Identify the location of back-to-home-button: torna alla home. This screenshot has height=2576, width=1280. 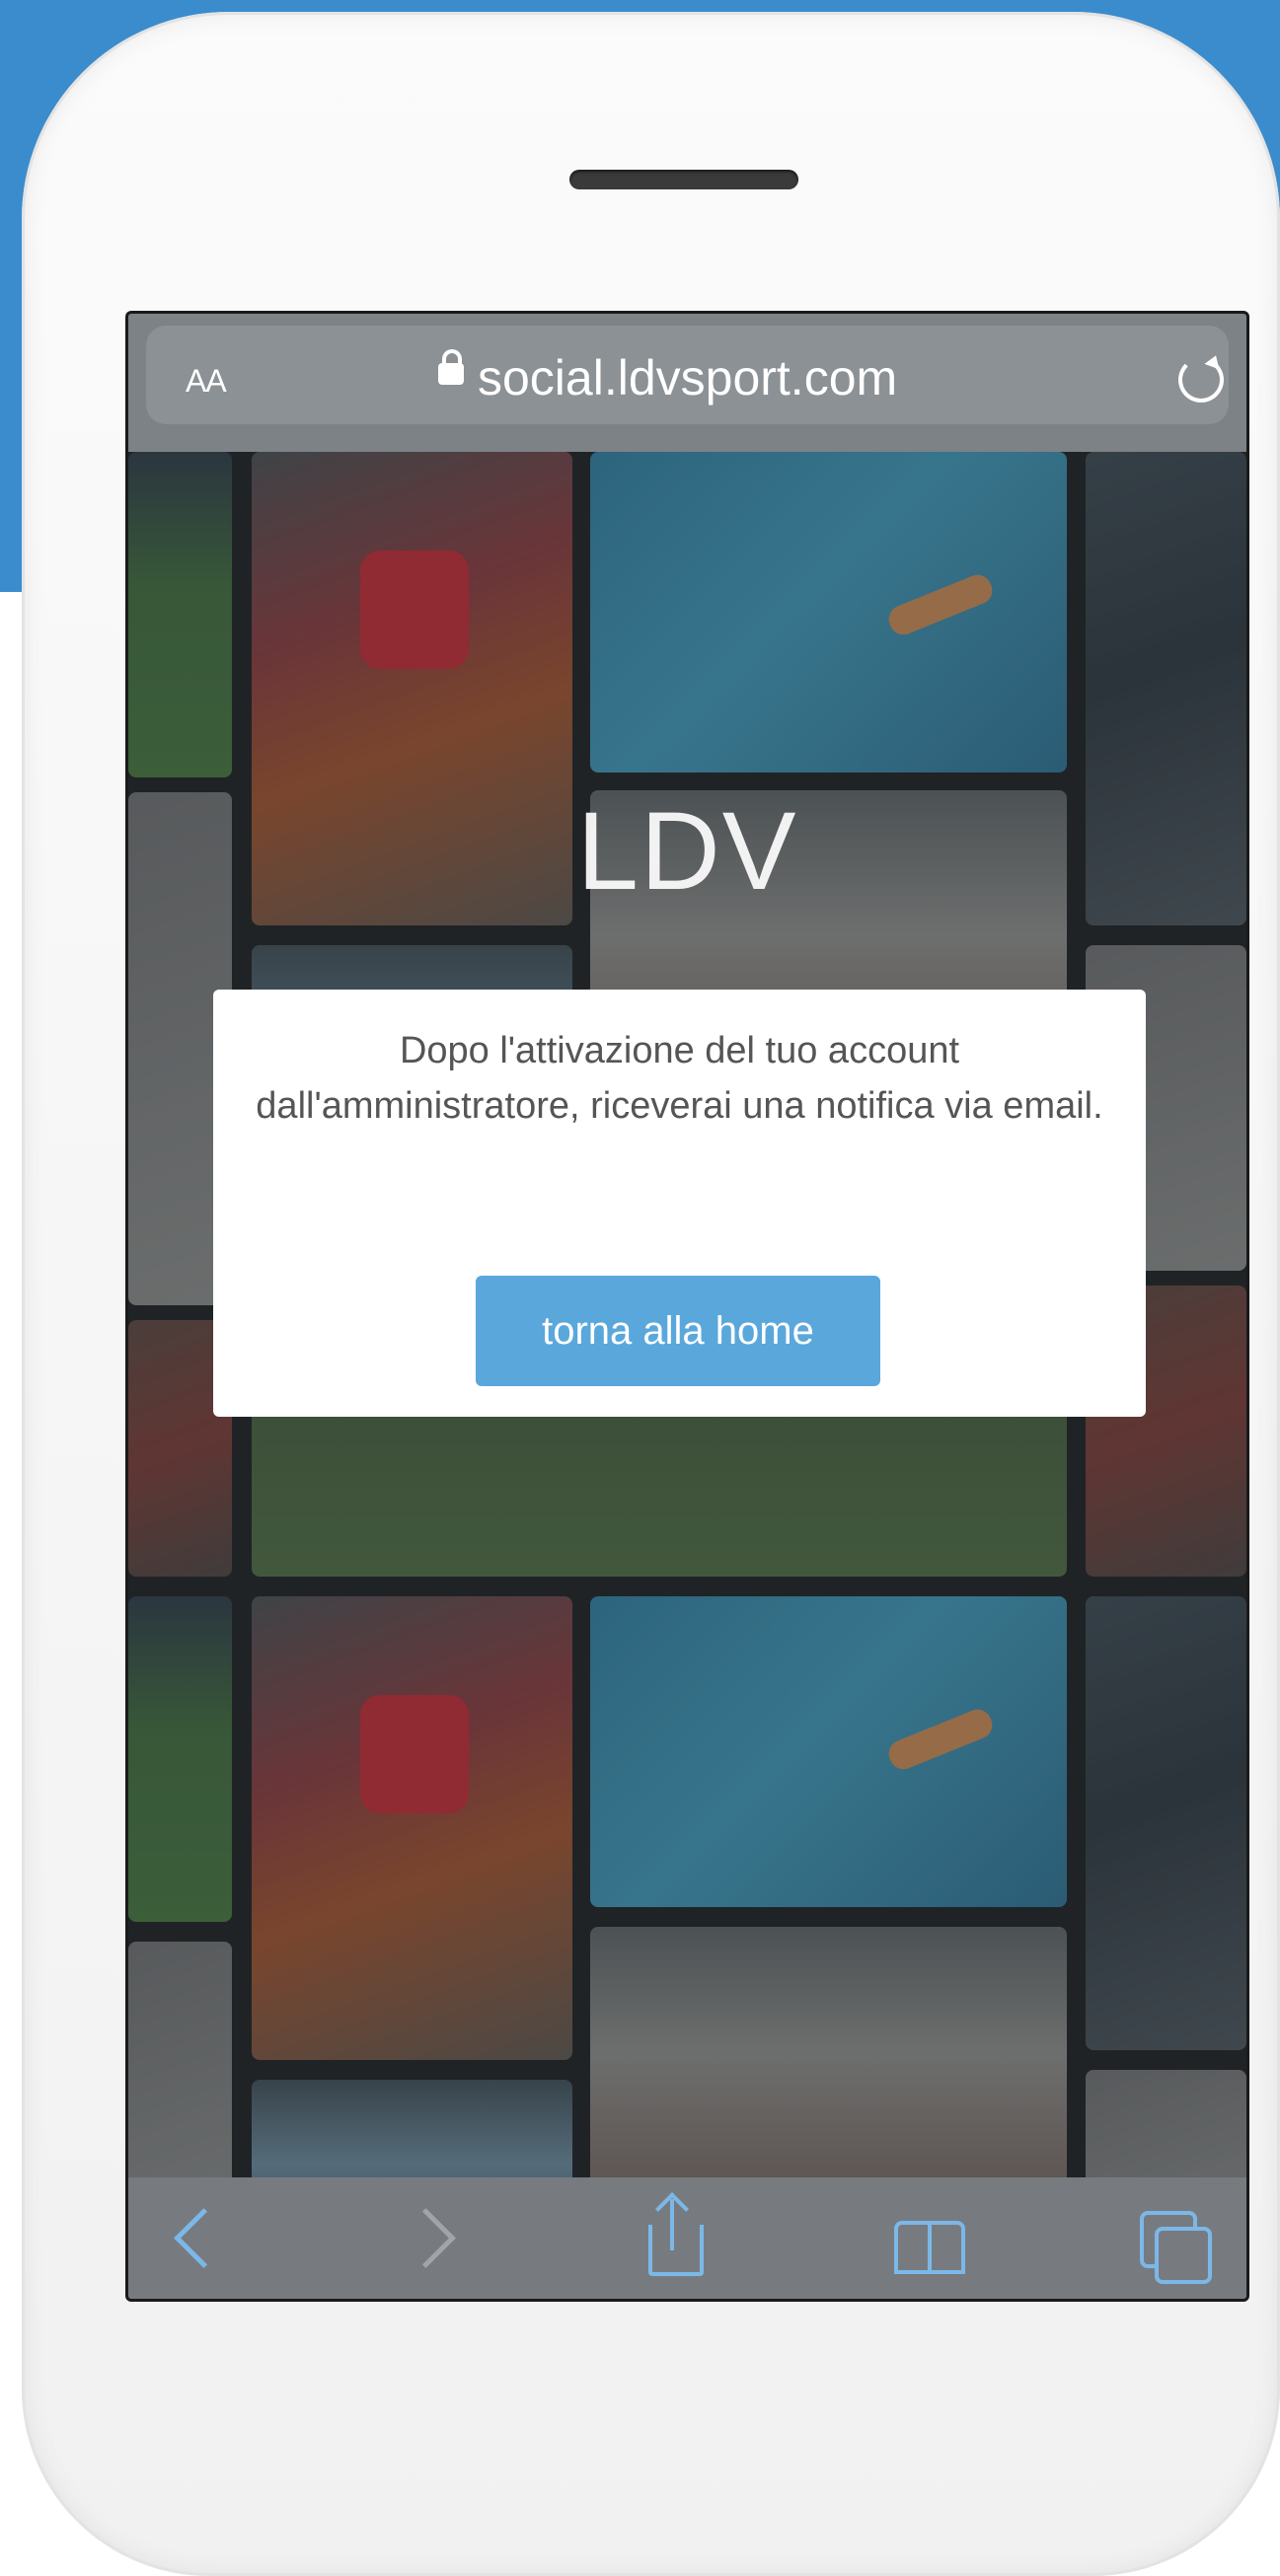
(678, 1331).